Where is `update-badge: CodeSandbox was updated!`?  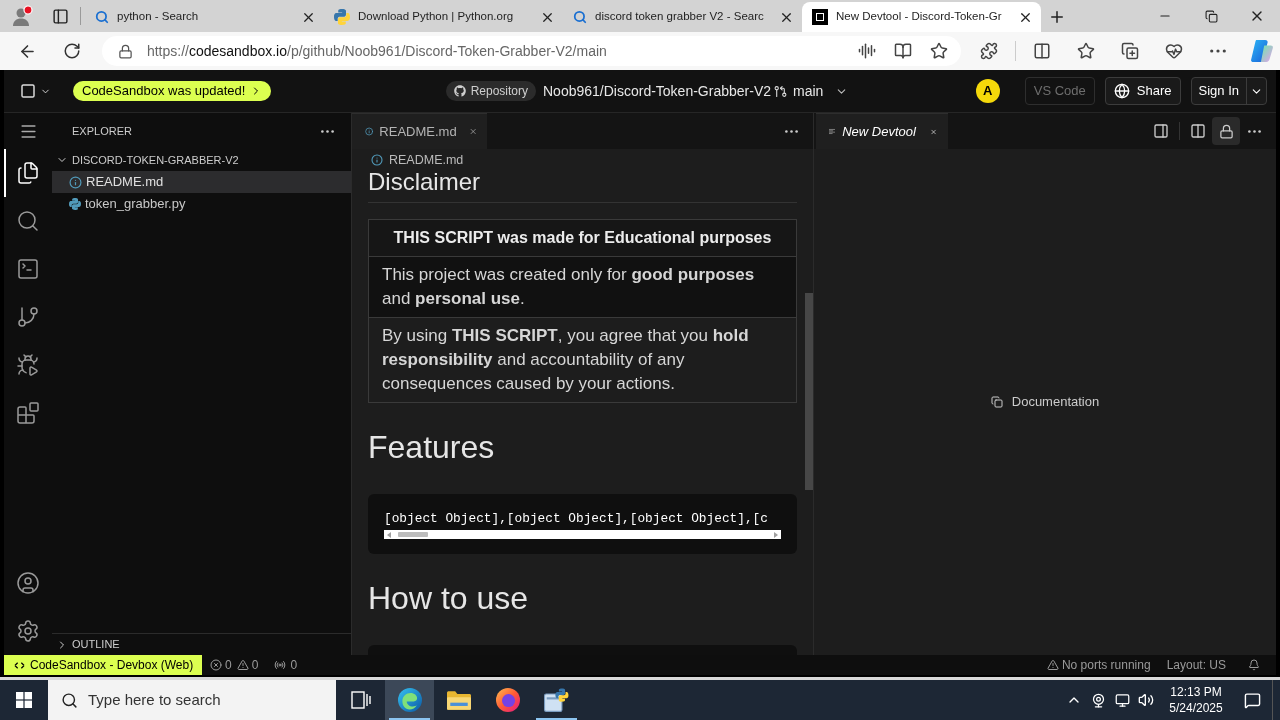 update-badge: CodeSandbox was updated! is located at coordinates (172, 91).